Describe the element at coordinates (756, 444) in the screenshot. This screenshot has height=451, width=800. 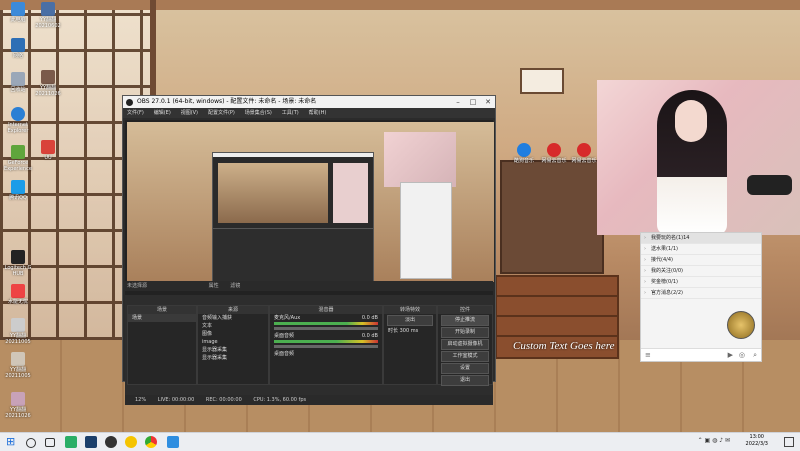
I see `clock-date: 2022/3/3` at that location.